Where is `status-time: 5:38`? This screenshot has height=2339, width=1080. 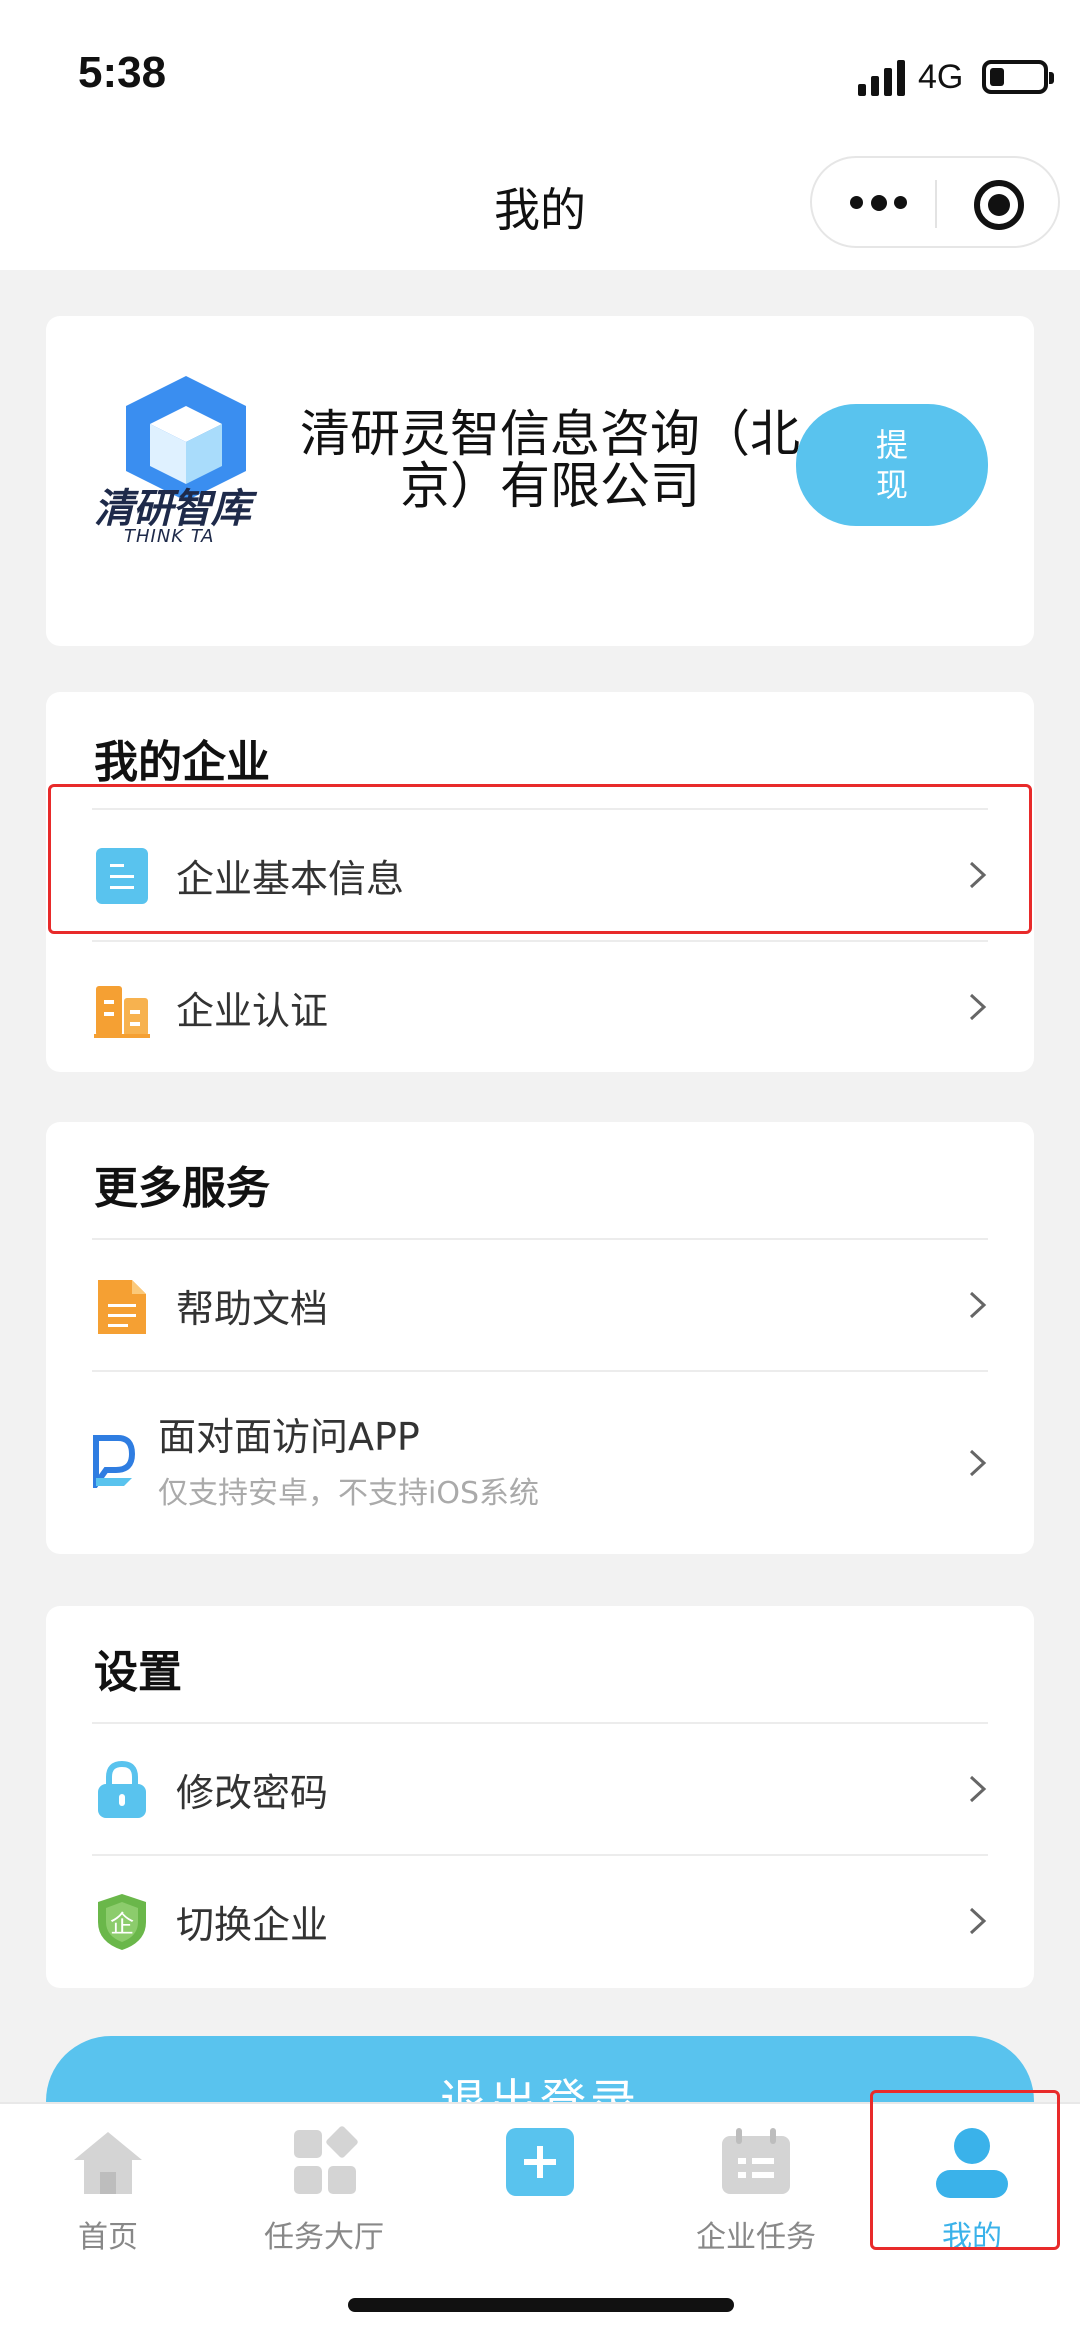
status-time: 5:38 is located at coordinates (122, 72).